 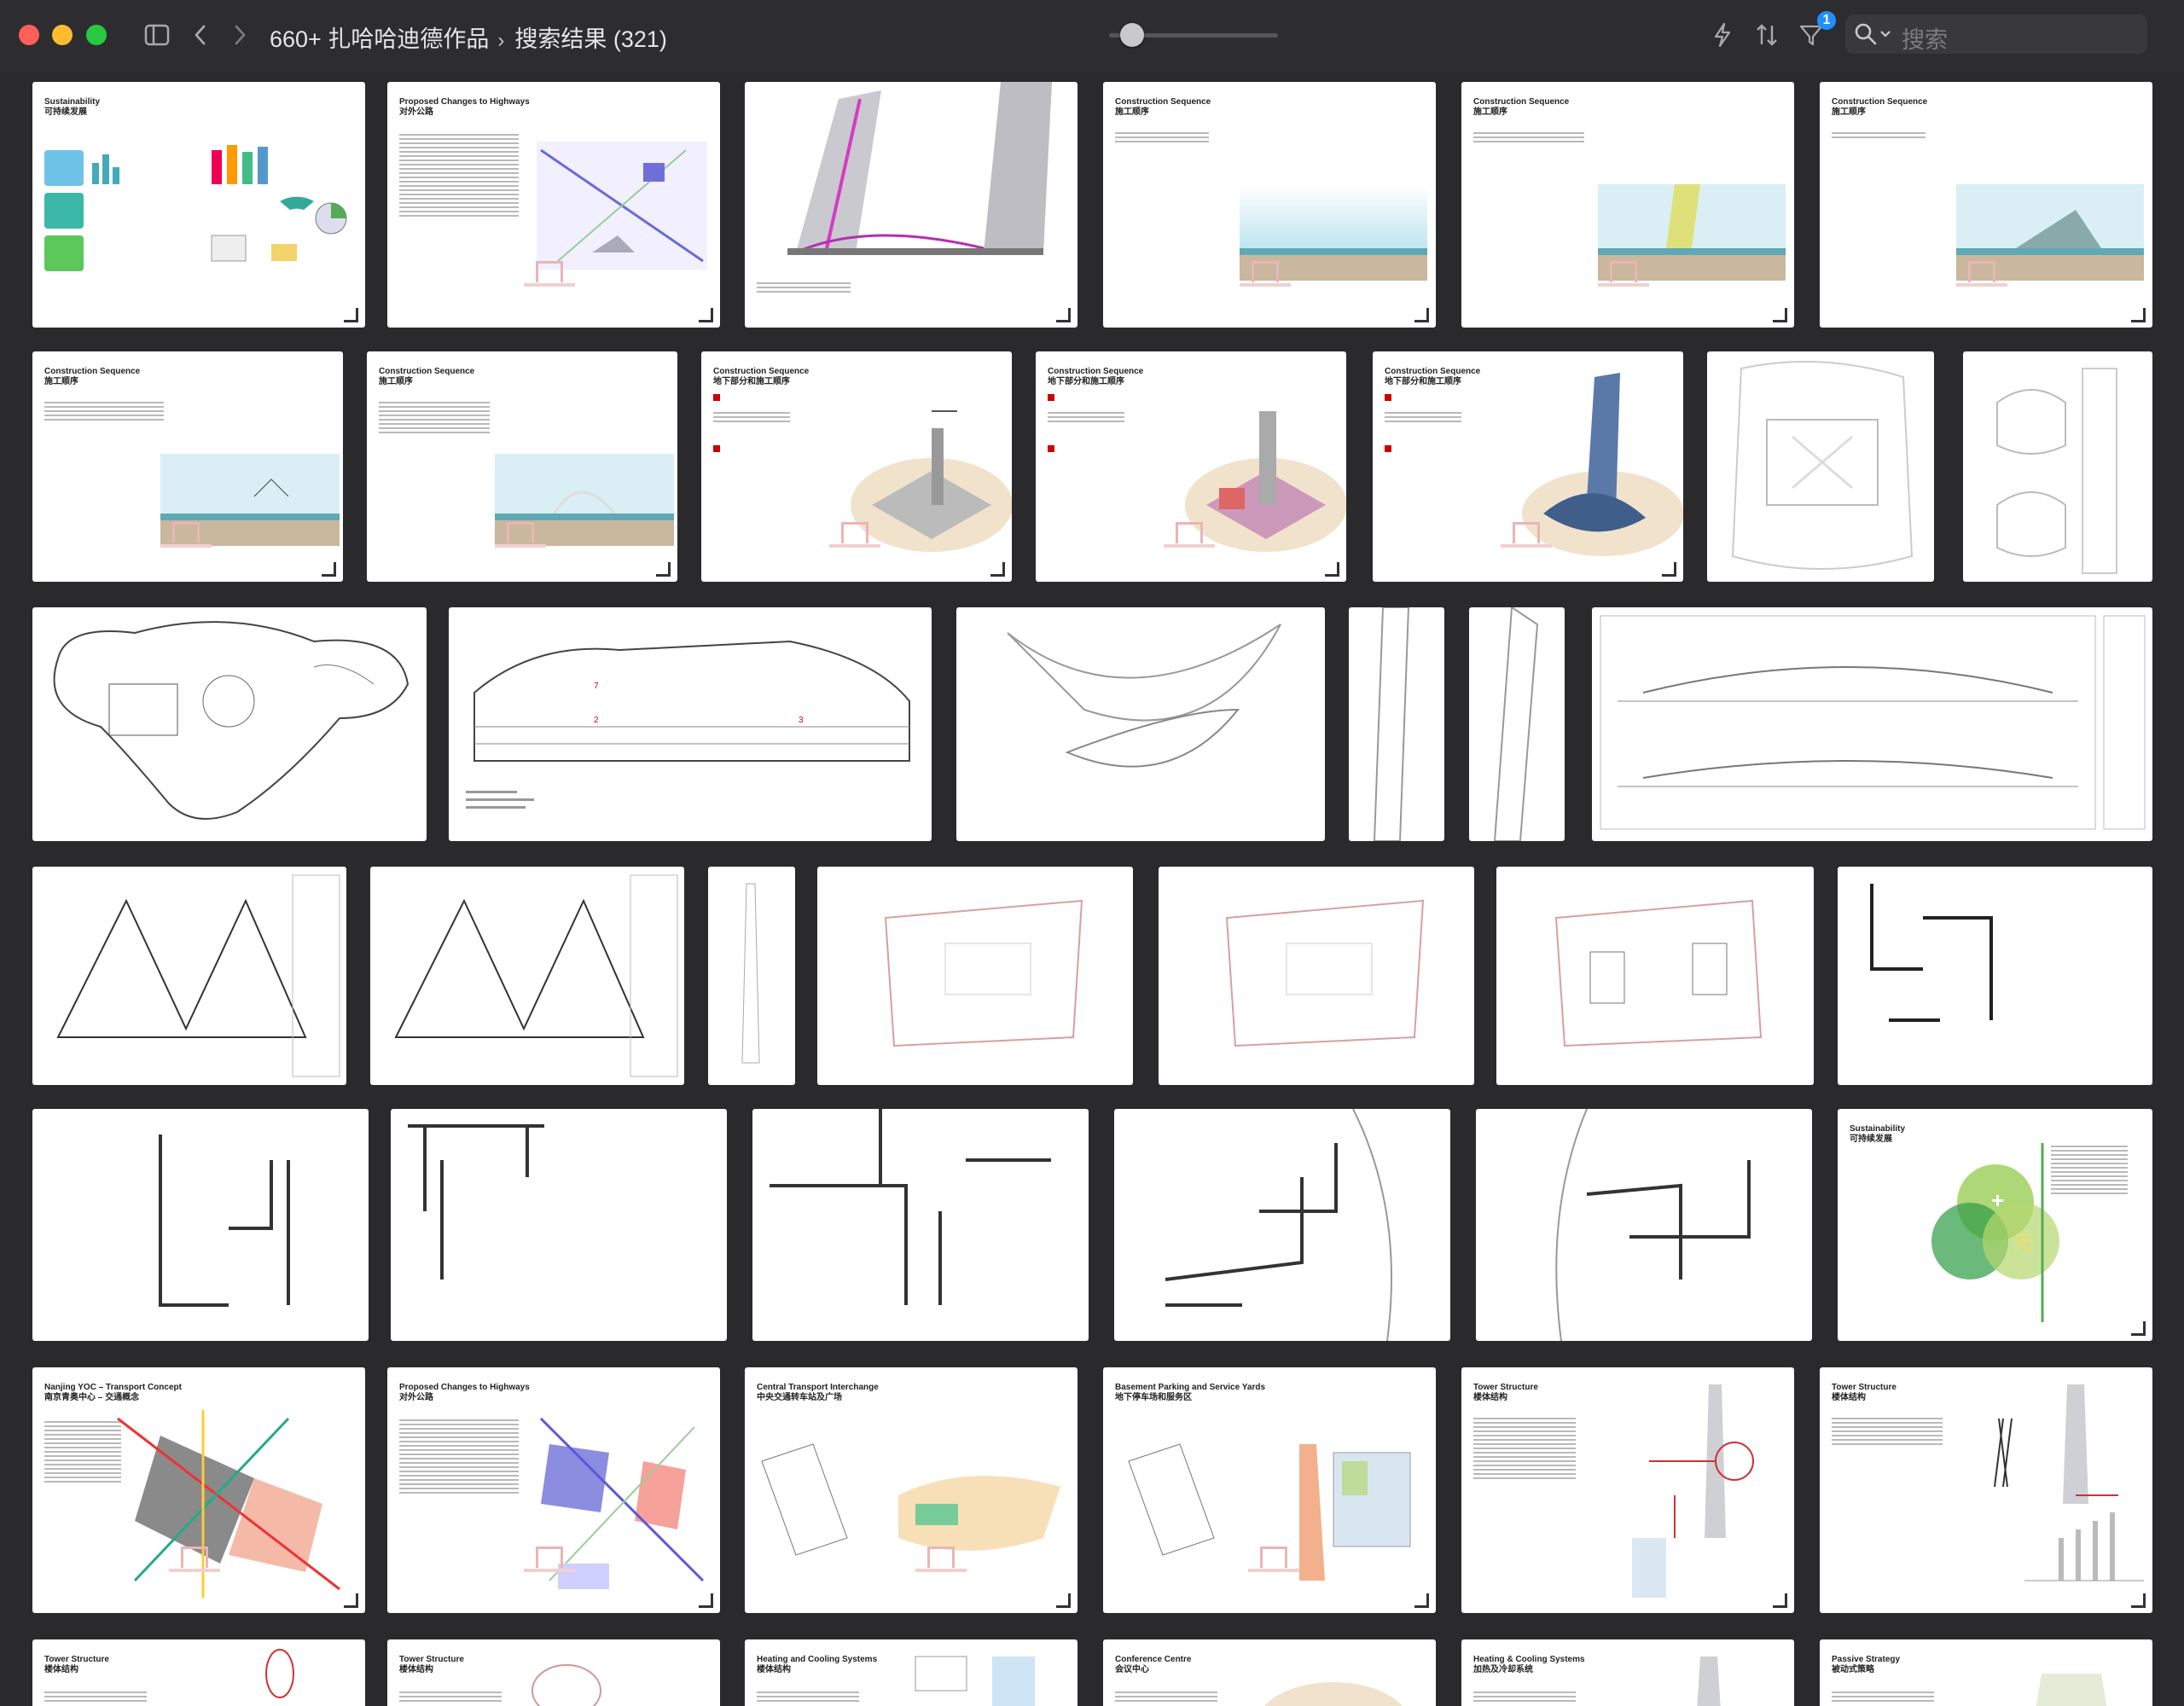 I want to click on building-section: 7 2 3, so click(x=688, y=724).